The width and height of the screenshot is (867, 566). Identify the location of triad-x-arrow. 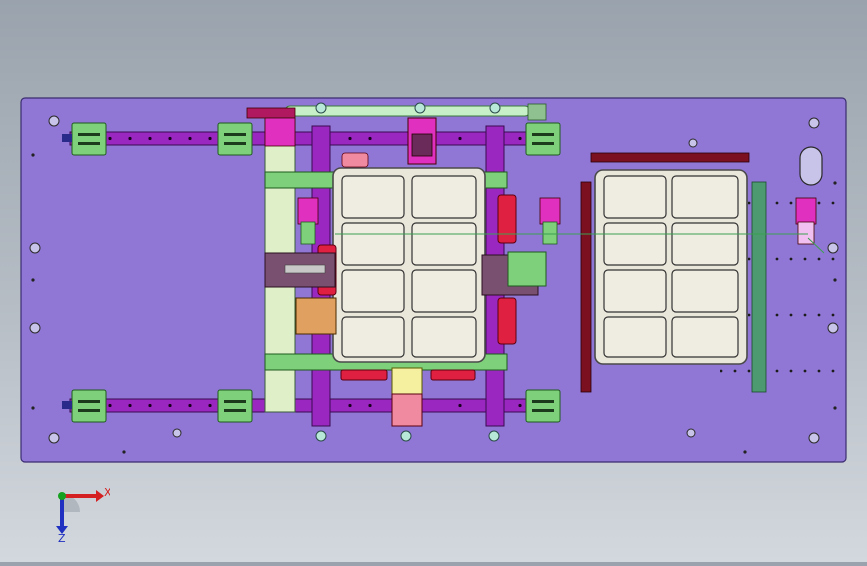
(100, 496).